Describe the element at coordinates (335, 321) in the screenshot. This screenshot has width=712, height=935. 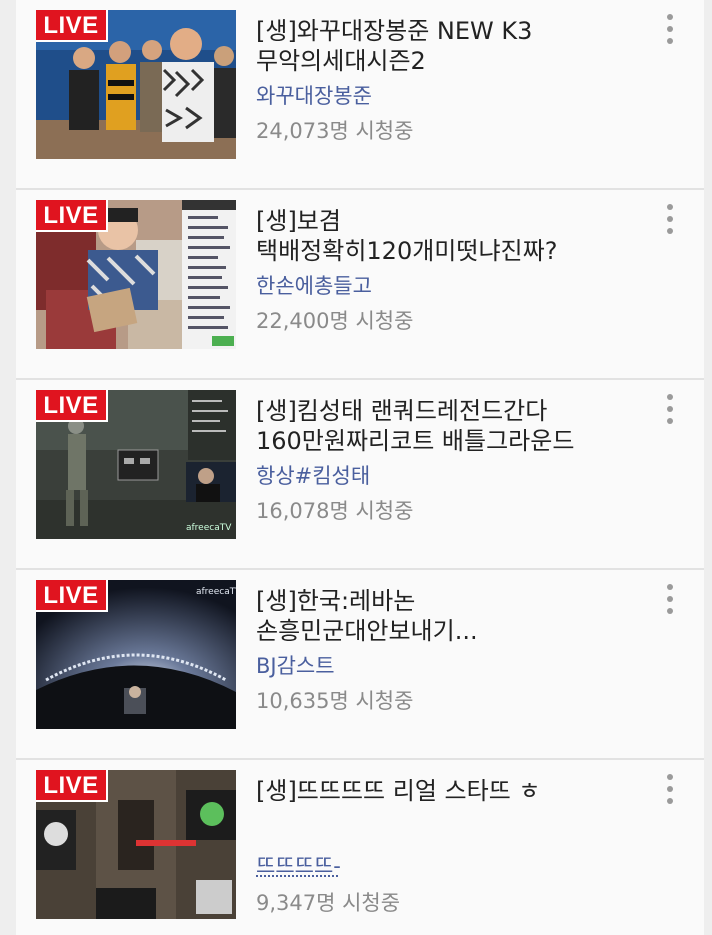
I see `viewer-count: 22,400명 시청중` at that location.